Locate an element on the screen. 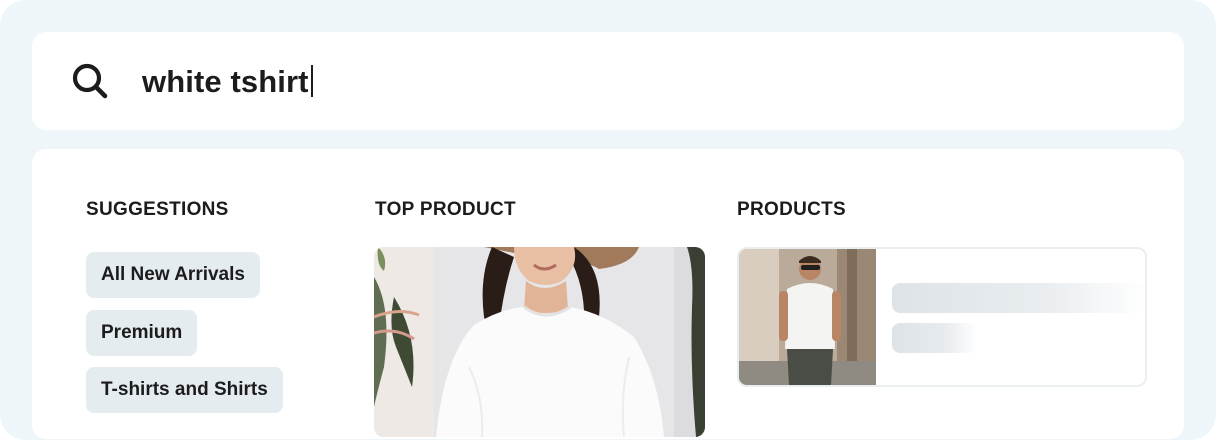  product-thumbnail is located at coordinates (807, 317).